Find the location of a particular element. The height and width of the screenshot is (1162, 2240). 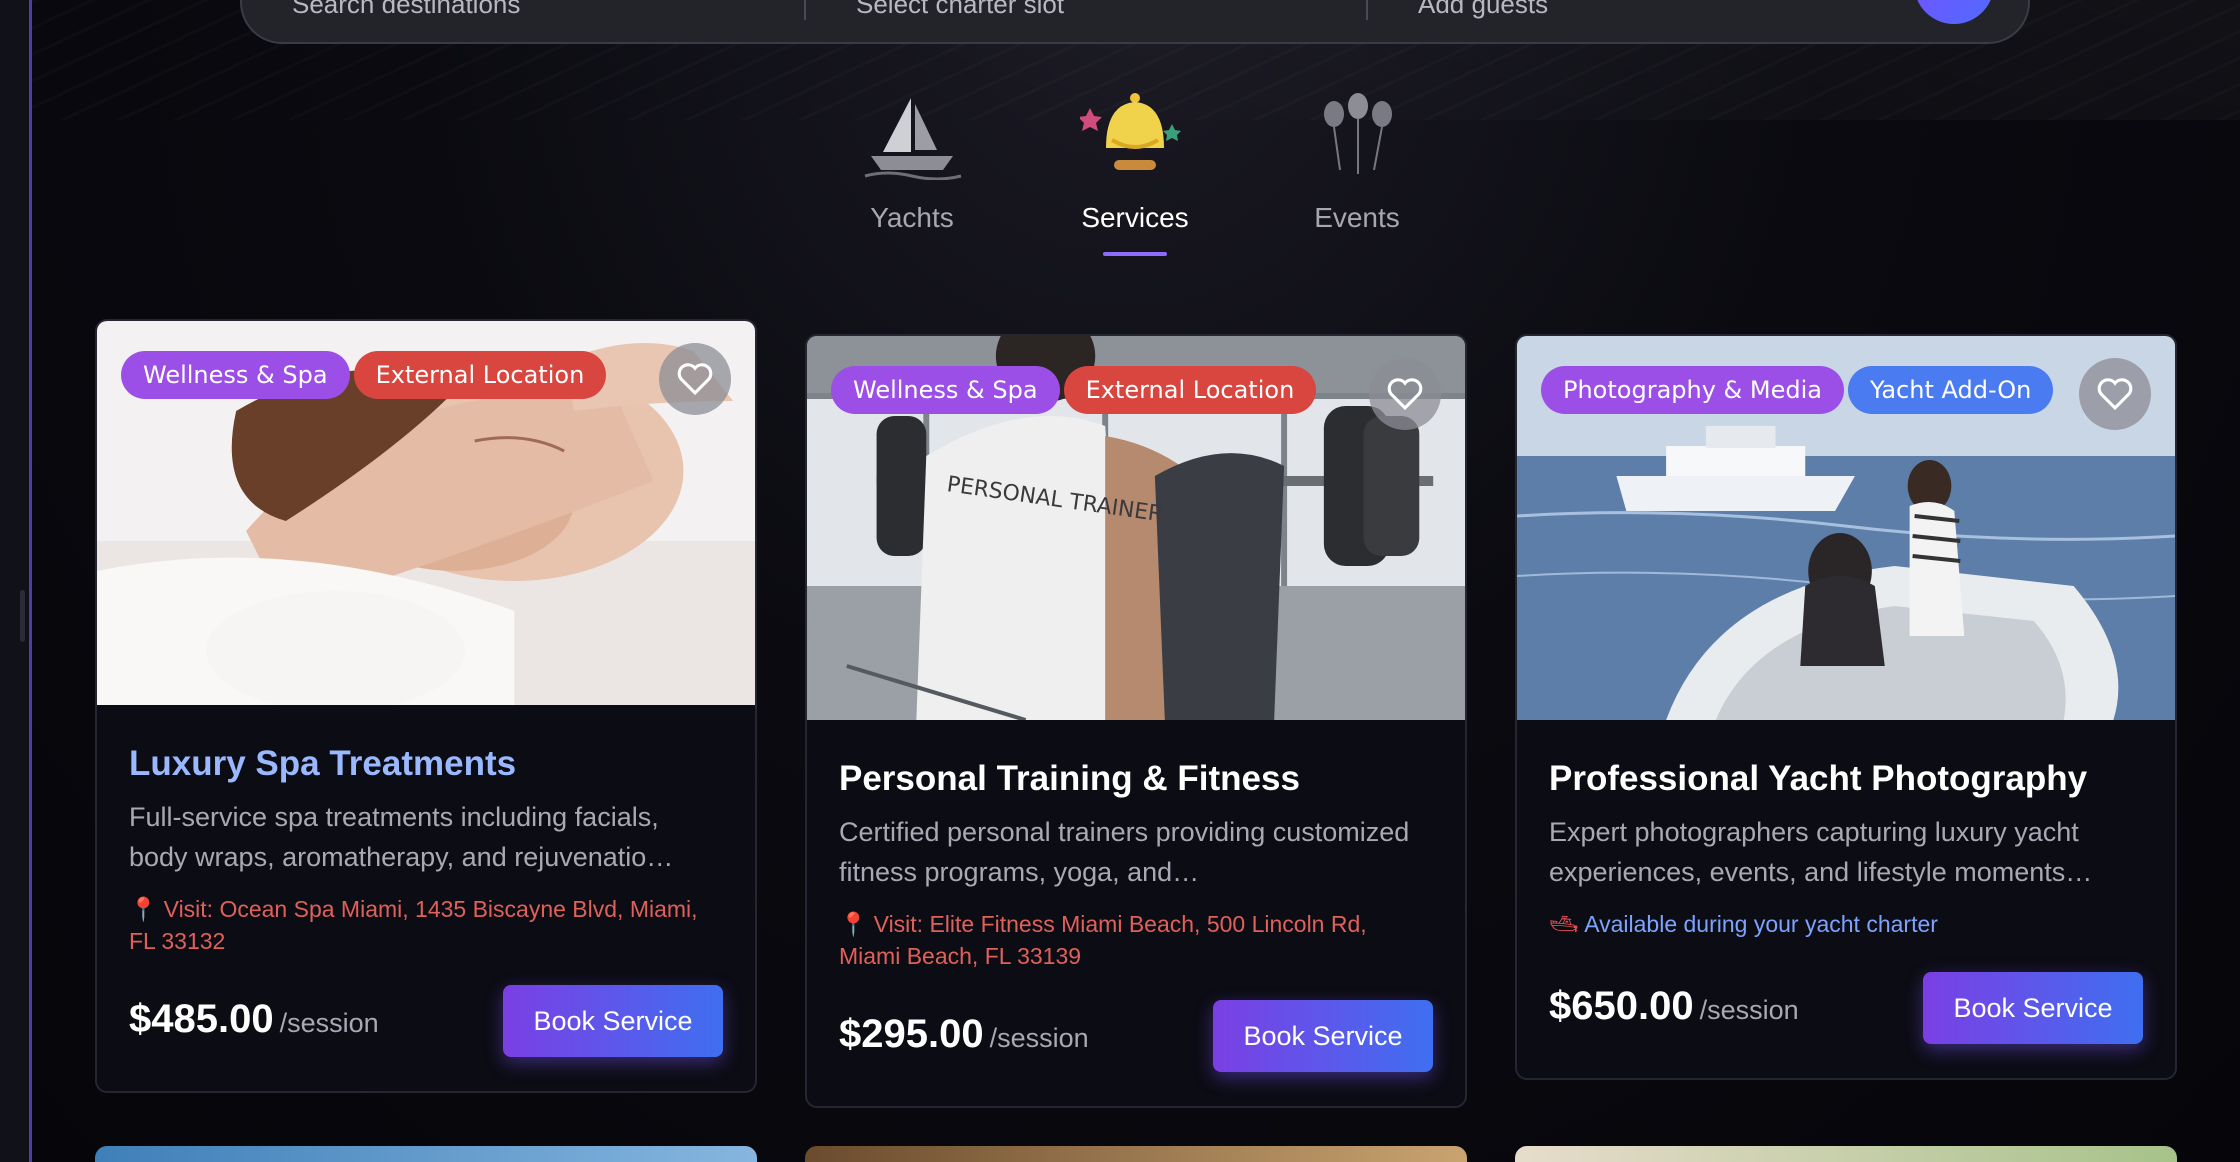

tab-yachts: Yachts is located at coordinates (912, 162).